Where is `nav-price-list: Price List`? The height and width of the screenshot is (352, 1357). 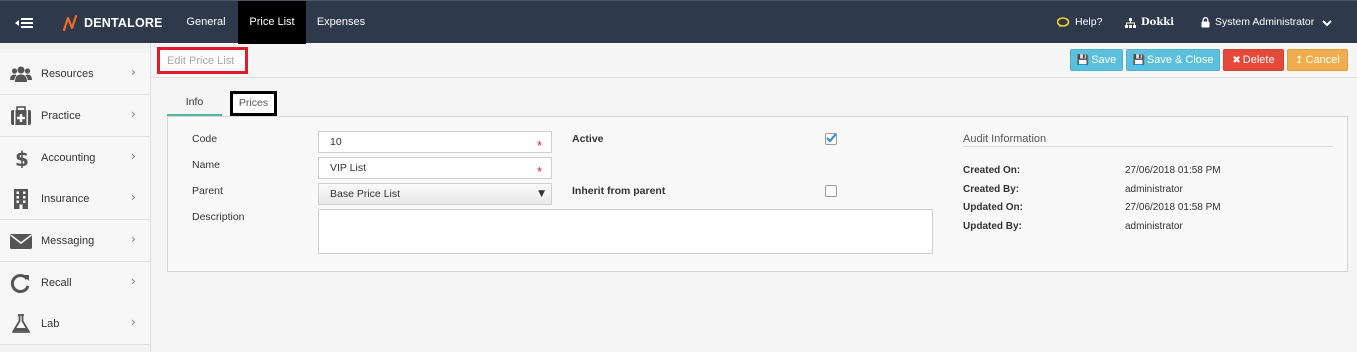 nav-price-list: Price List is located at coordinates (272, 22).